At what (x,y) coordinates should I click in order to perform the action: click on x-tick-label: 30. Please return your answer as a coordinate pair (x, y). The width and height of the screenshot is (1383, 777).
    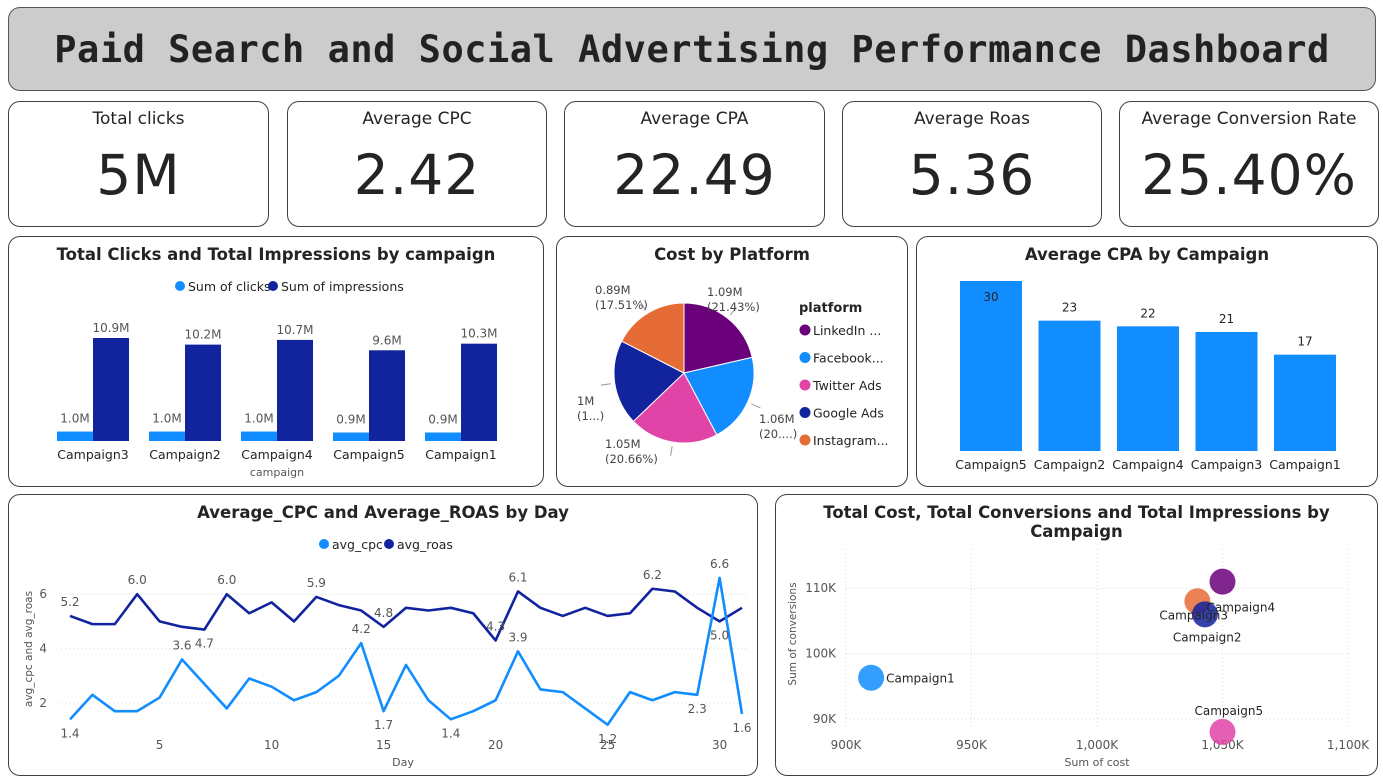
    Looking at the image, I should click on (719, 745).